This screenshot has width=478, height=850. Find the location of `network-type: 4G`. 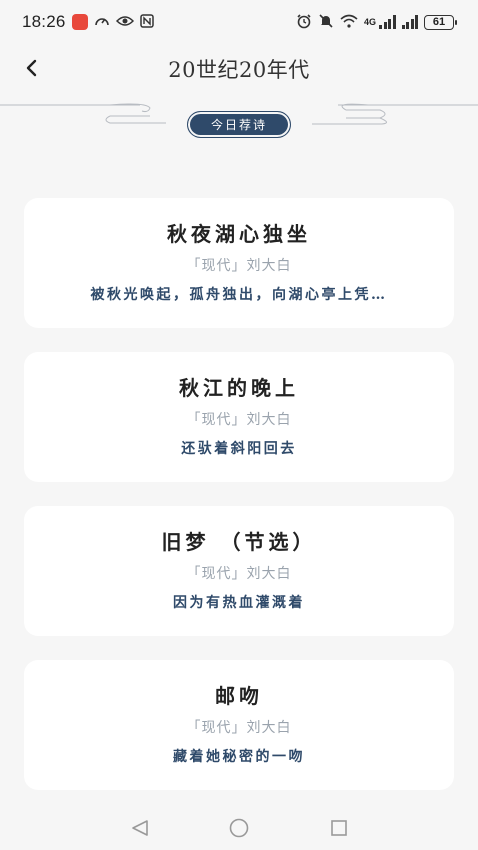

network-type: 4G is located at coordinates (369, 22).